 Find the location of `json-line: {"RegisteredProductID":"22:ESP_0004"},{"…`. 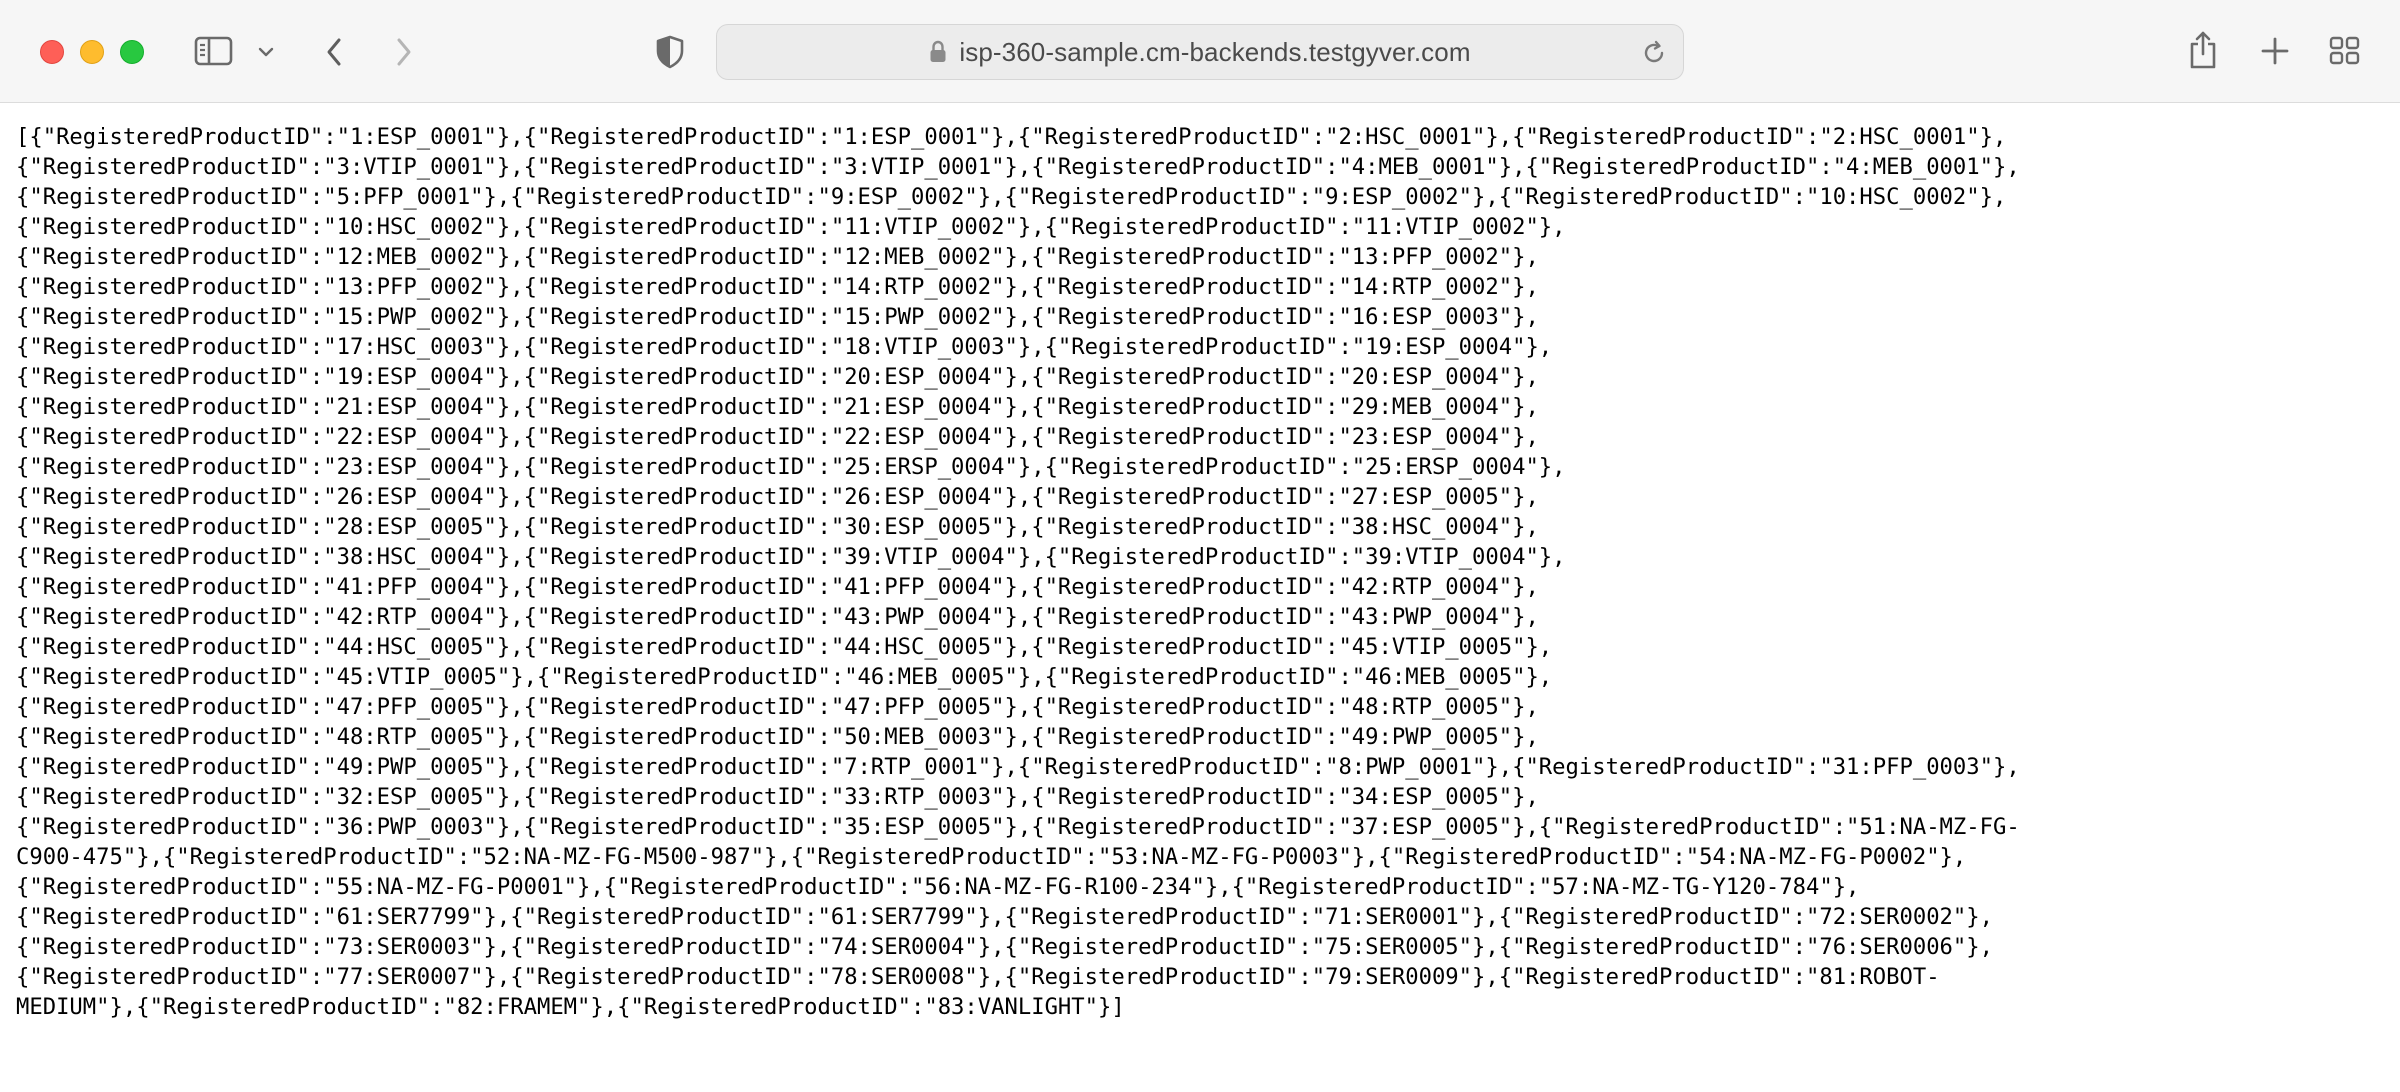

json-line: {"RegisteredProductID":"22:ESP_0004"},{"… is located at coordinates (777, 437).